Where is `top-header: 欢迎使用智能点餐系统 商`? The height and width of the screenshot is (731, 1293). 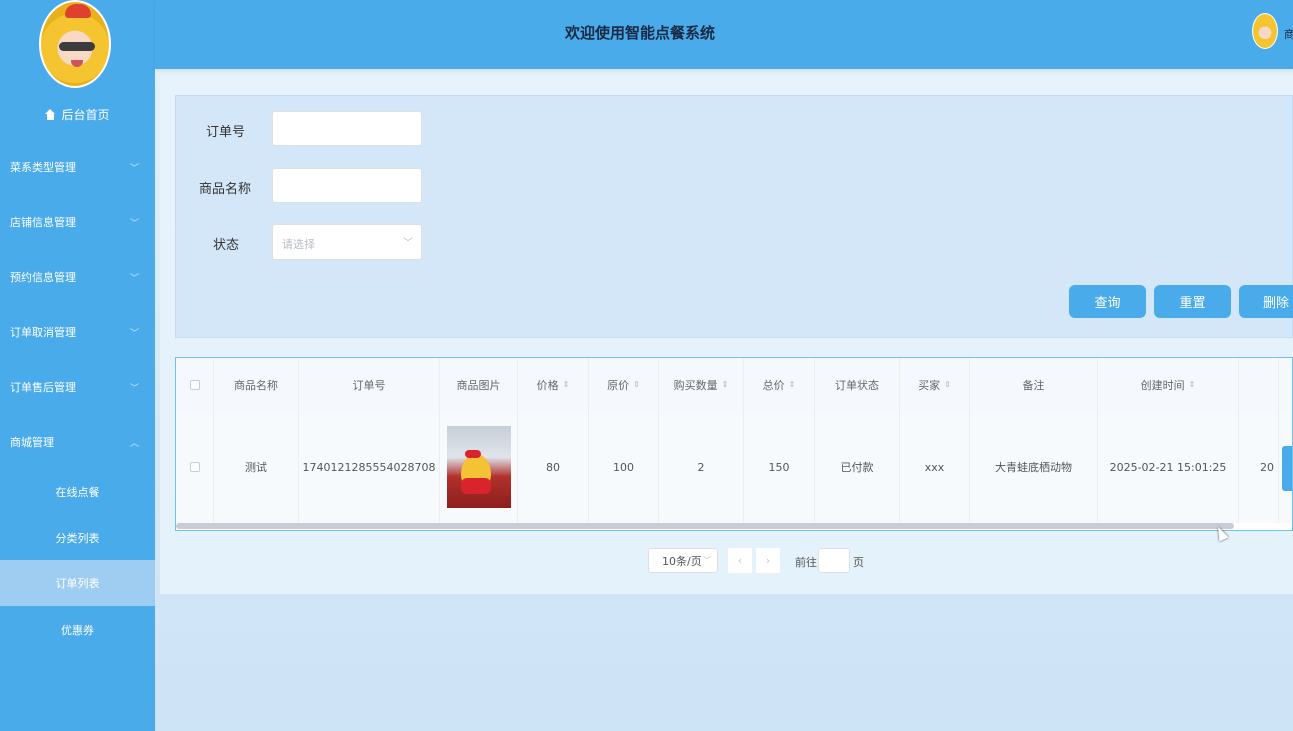
top-header: 欢迎使用智能点餐系统 商 is located at coordinates (724, 34).